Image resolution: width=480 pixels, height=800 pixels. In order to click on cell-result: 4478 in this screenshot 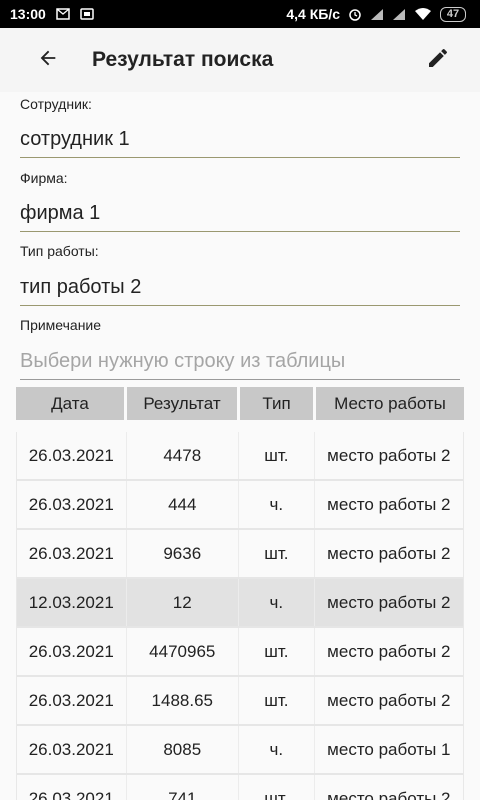, I will do `click(182, 455)`.